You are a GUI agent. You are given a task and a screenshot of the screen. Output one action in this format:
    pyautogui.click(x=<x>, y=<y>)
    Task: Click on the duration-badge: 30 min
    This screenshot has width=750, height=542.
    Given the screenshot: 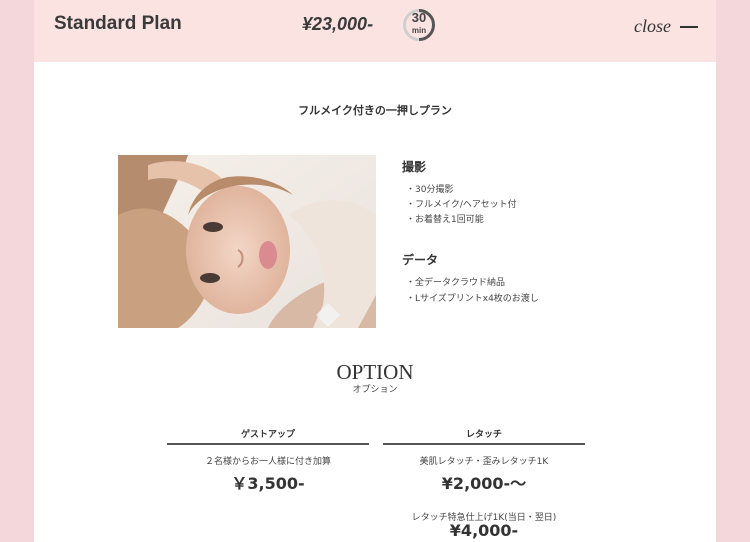 What is the action you would take?
    pyautogui.click(x=419, y=25)
    